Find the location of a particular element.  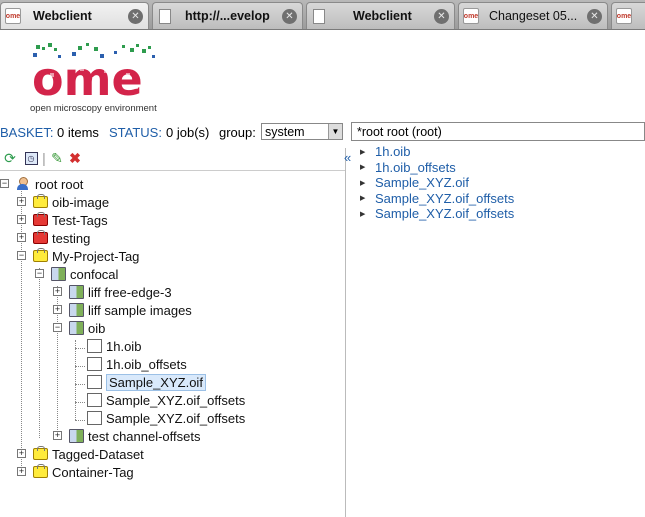

user-select: *root root (root) is located at coordinates (498, 131).